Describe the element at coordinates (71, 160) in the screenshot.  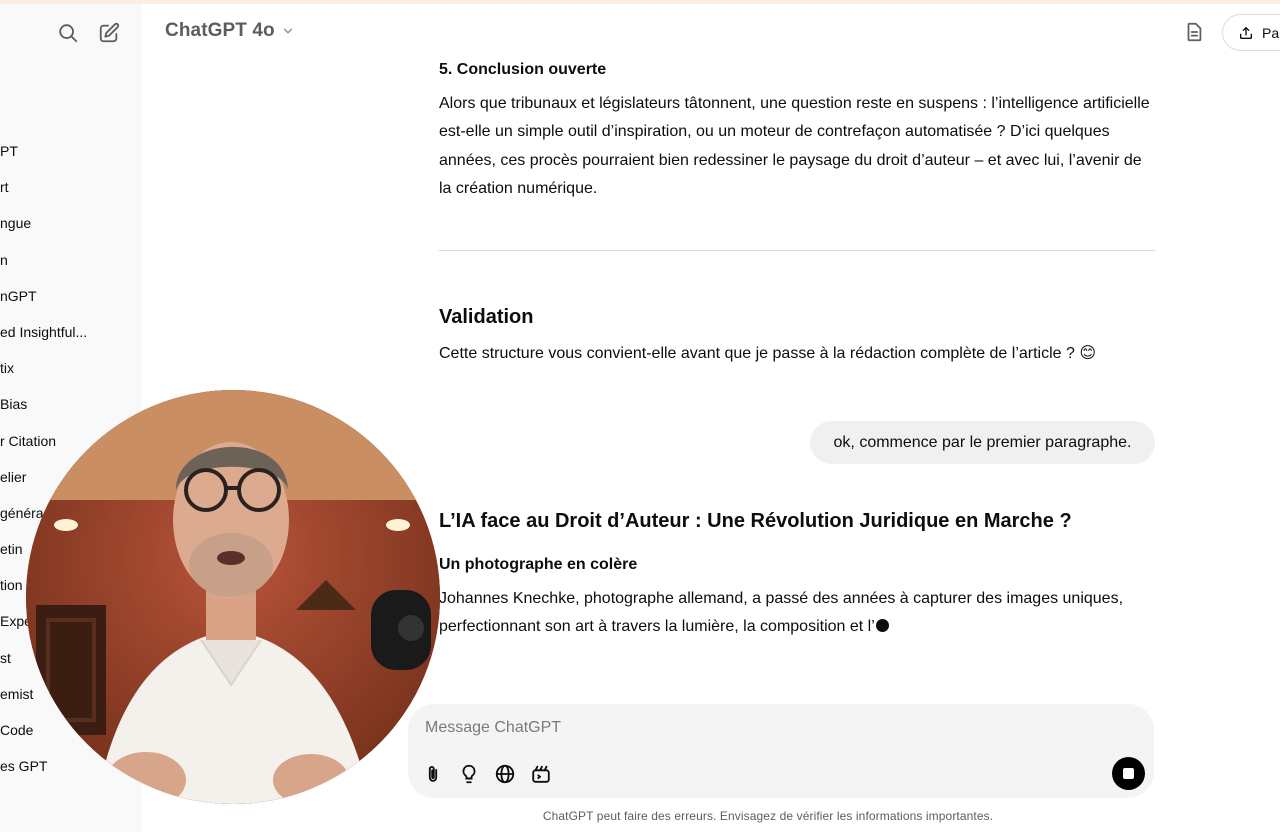
I see `sidebar-item: PT` at that location.